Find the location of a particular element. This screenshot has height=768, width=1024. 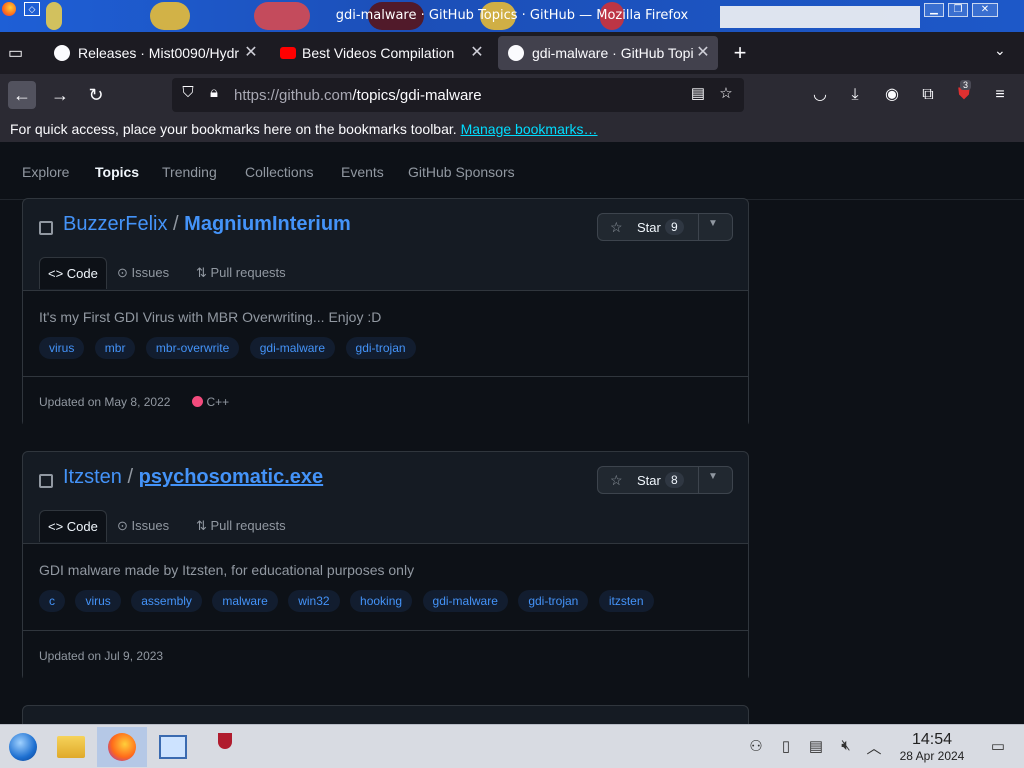

tab-label: Releases · Mist0090/Hydr is located at coordinates (159, 53).